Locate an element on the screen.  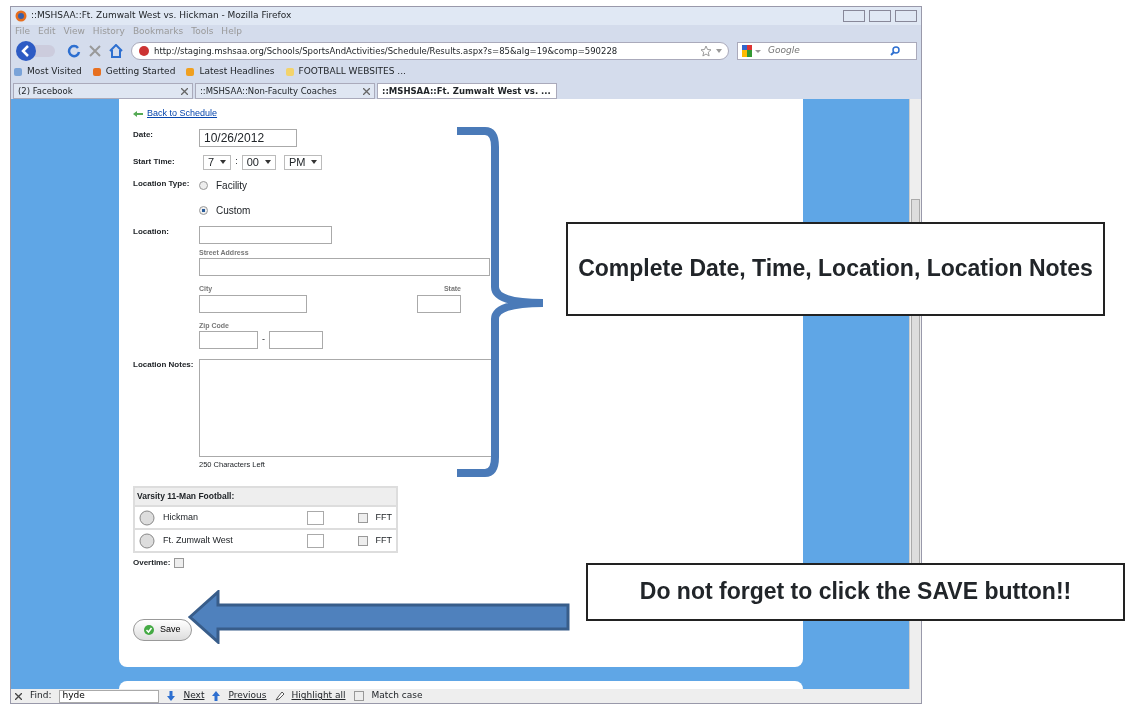
zip-extension-field is located at coordinates (296, 340).